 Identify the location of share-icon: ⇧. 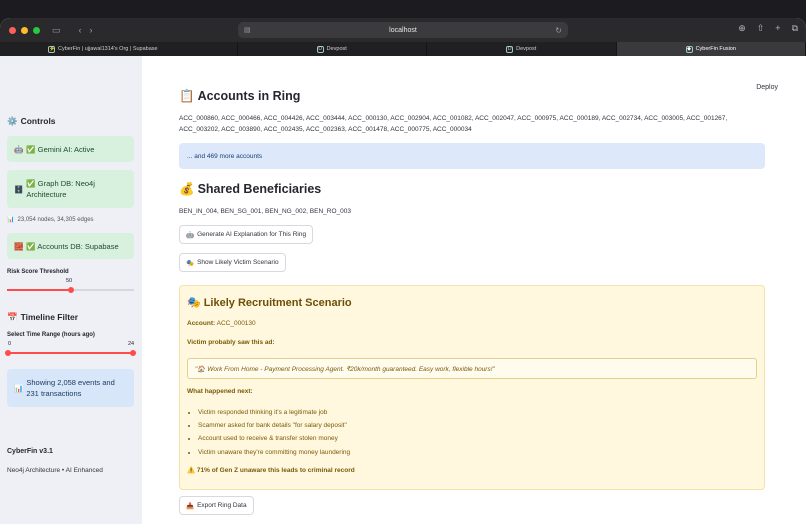
(761, 28).